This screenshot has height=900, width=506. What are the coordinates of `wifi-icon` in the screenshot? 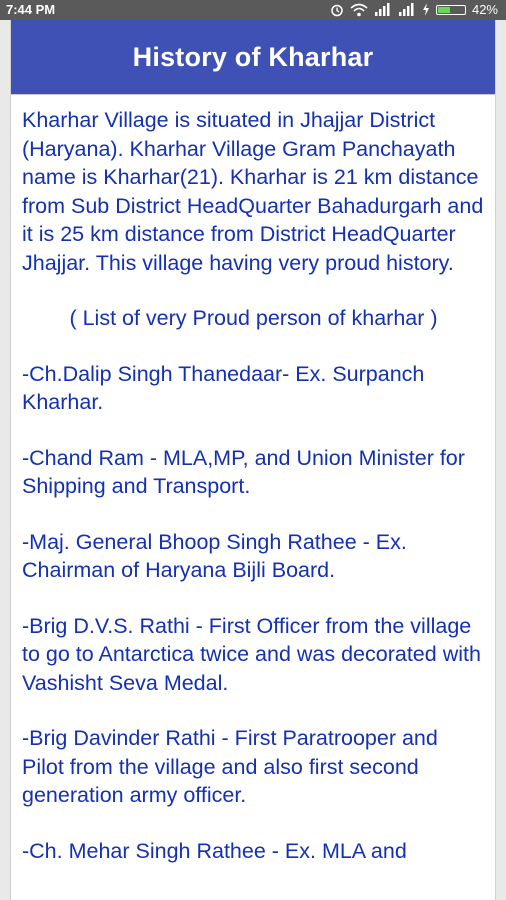 It's located at (359, 10).